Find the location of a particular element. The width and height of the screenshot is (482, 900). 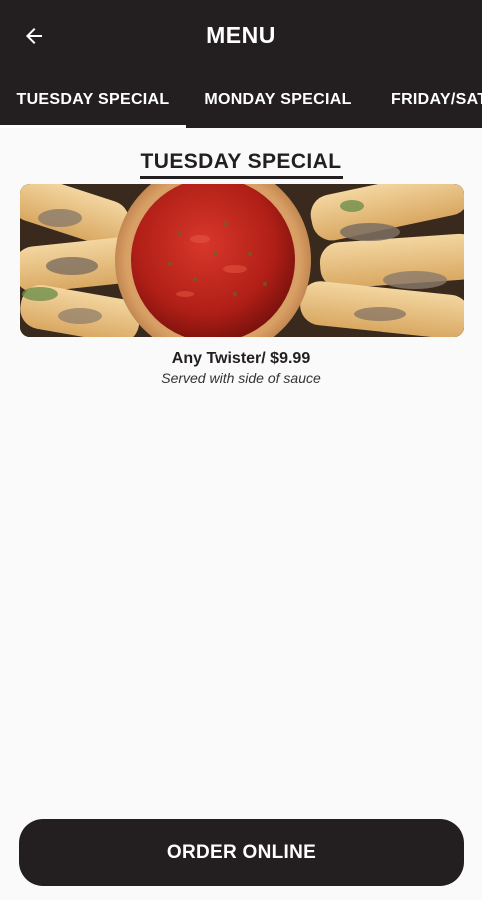

page-title: MENU is located at coordinates (241, 35).